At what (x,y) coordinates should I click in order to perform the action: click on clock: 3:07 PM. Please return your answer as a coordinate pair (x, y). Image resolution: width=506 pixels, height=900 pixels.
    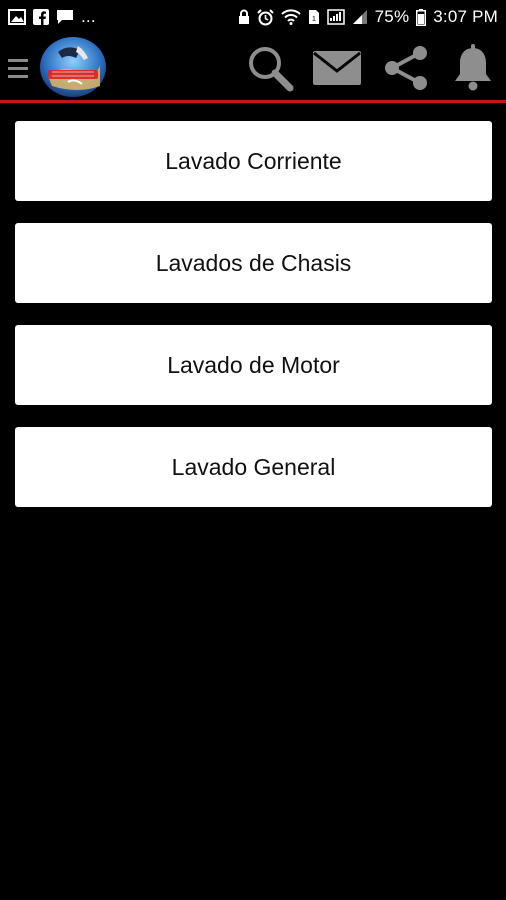
    Looking at the image, I should click on (465, 16).